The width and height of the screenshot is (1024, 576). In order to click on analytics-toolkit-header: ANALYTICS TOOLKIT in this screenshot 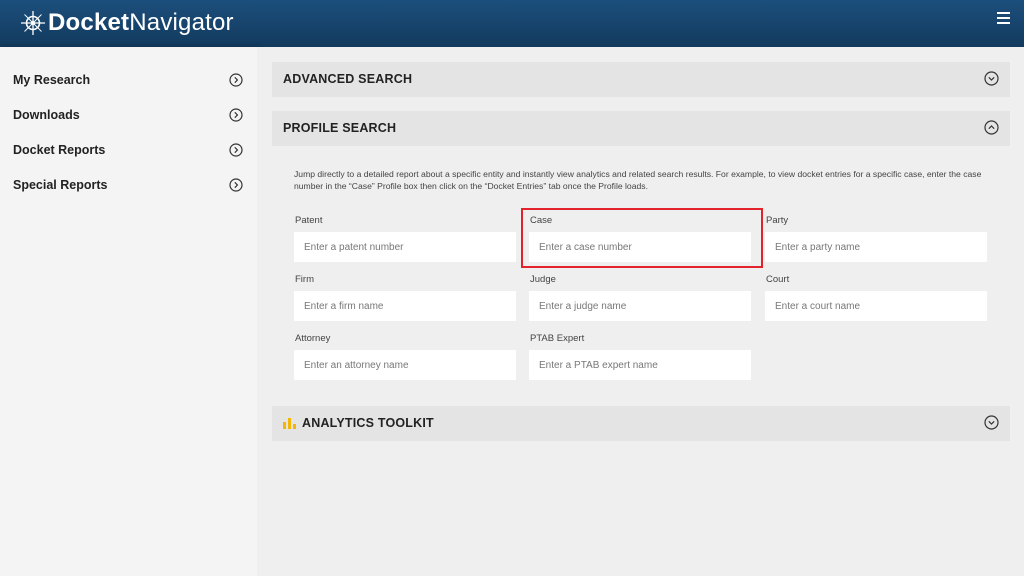, I will do `click(641, 423)`.